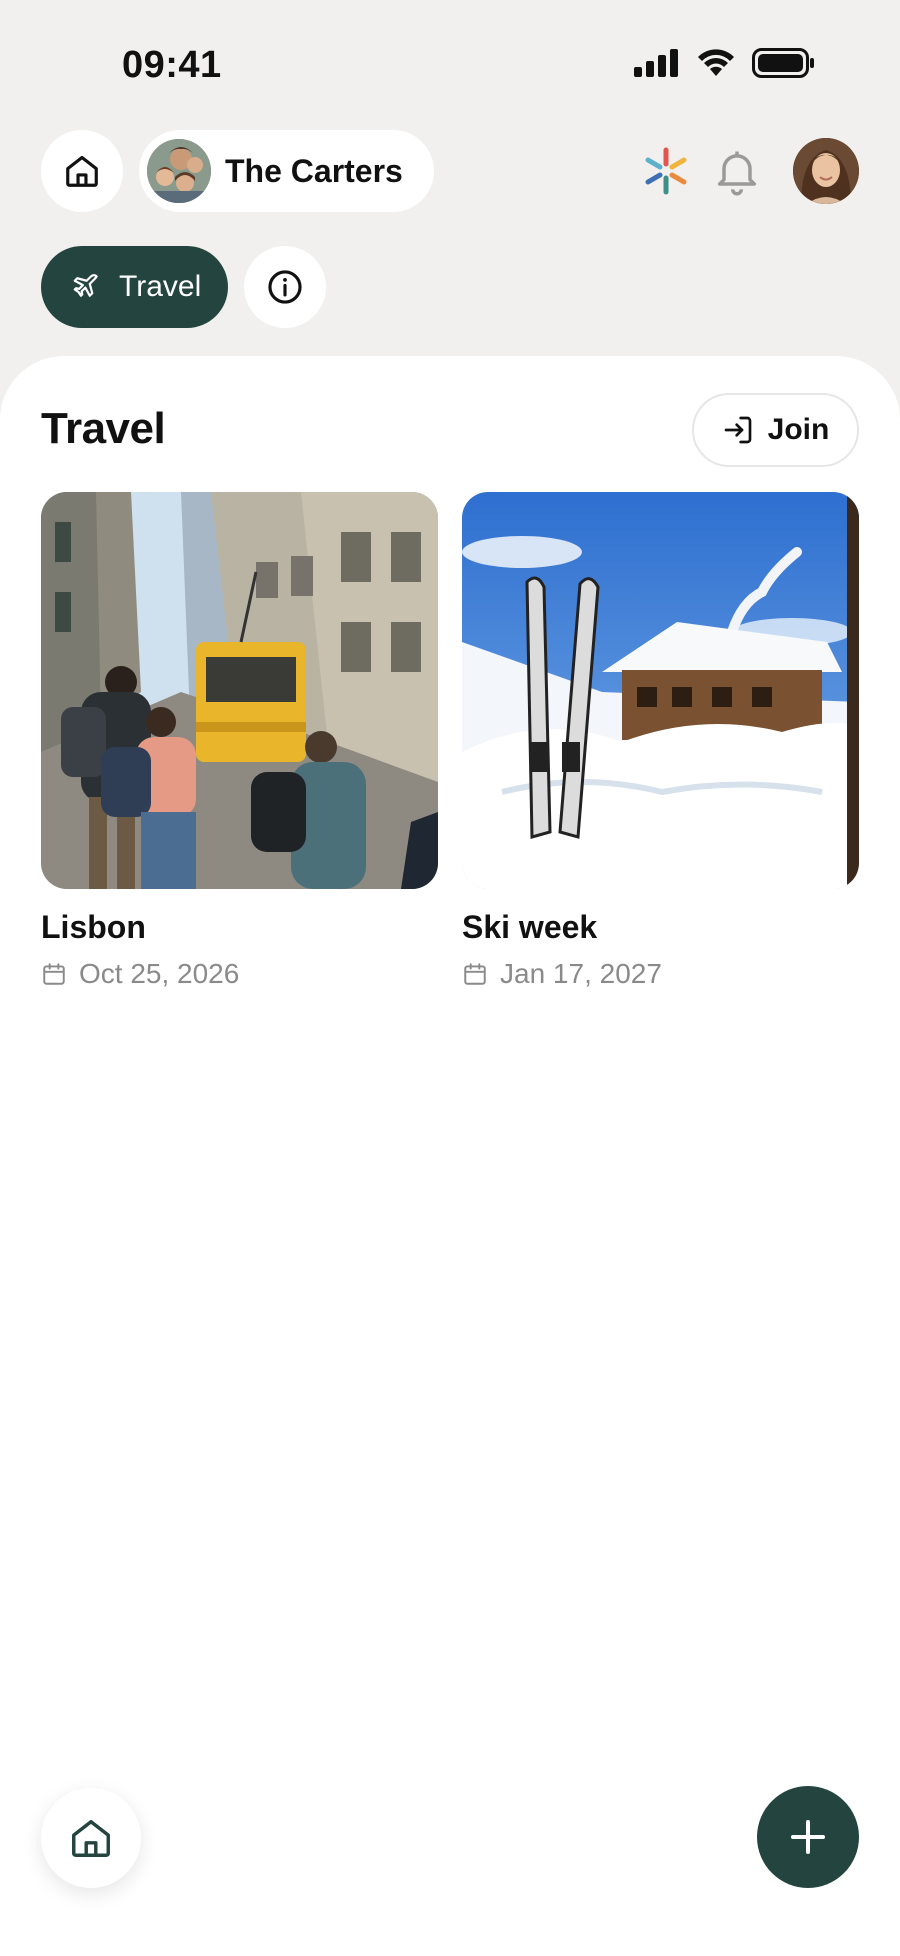 The width and height of the screenshot is (900, 1956). What do you see at coordinates (660, 690) in the screenshot?
I see `trip-photo-ski-week` at bounding box center [660, 690].